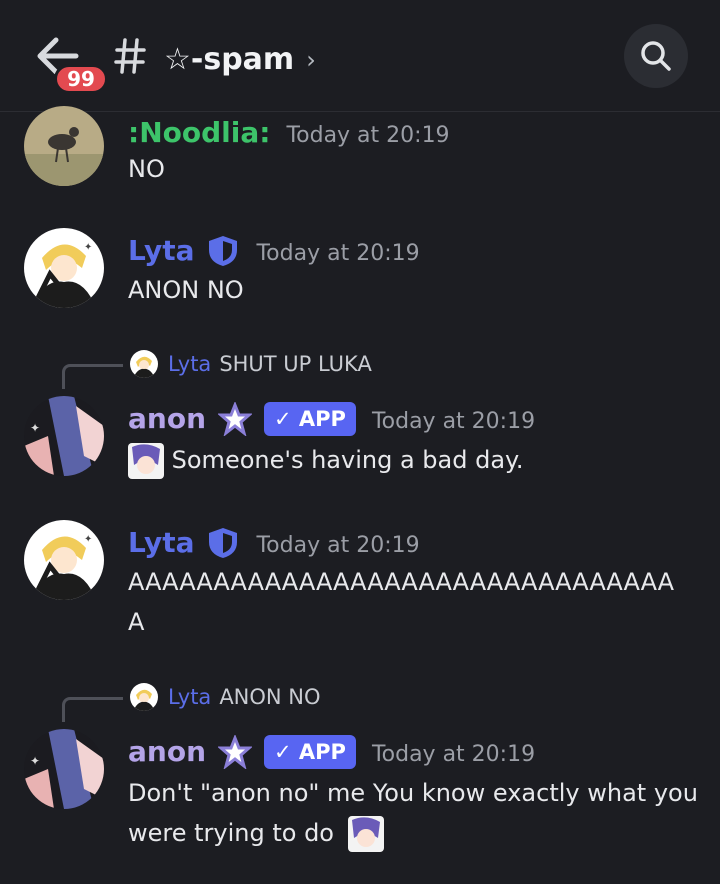 The height and width of the screenshot is (884, 720). I want to click on channel-title: ☆-spam ›, so click(240, 59).